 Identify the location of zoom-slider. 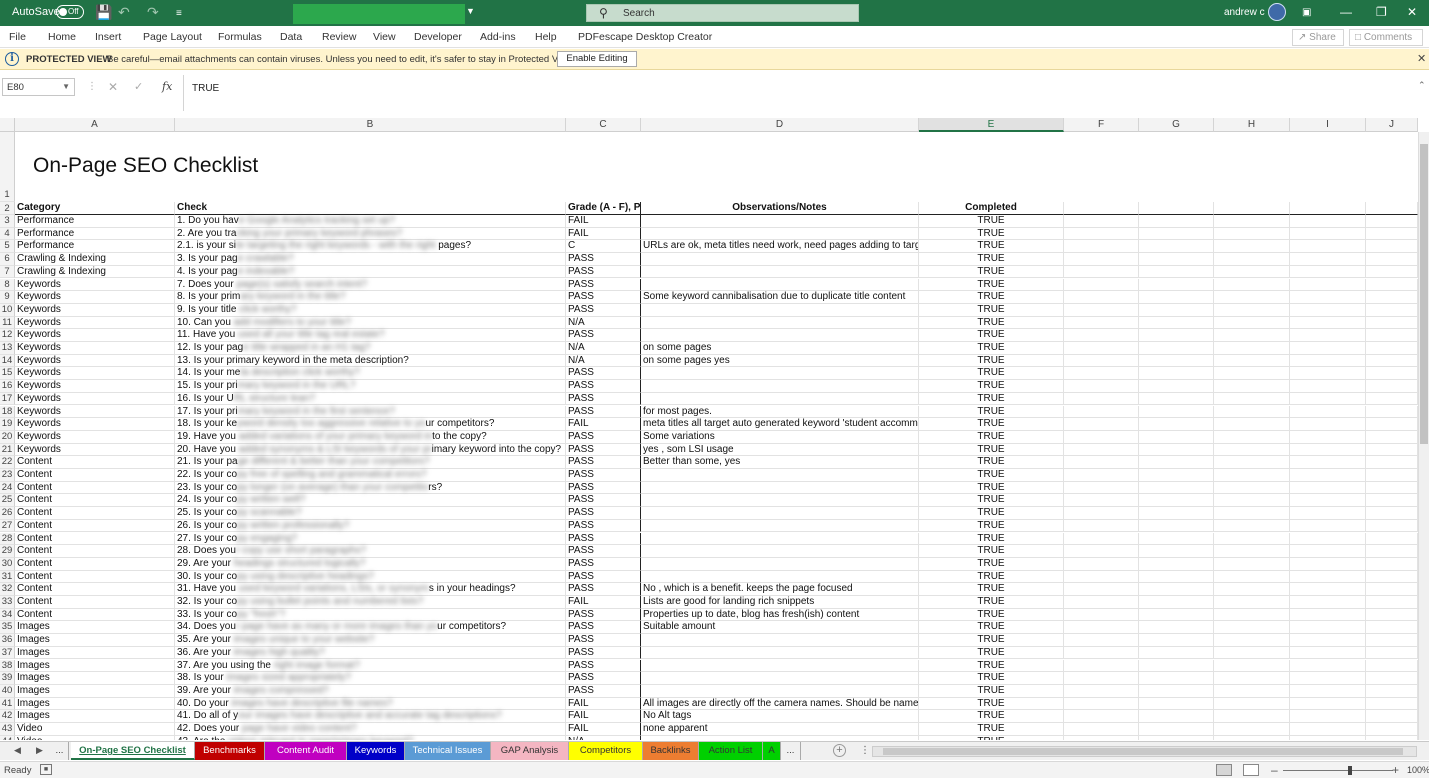
(1338, 770).